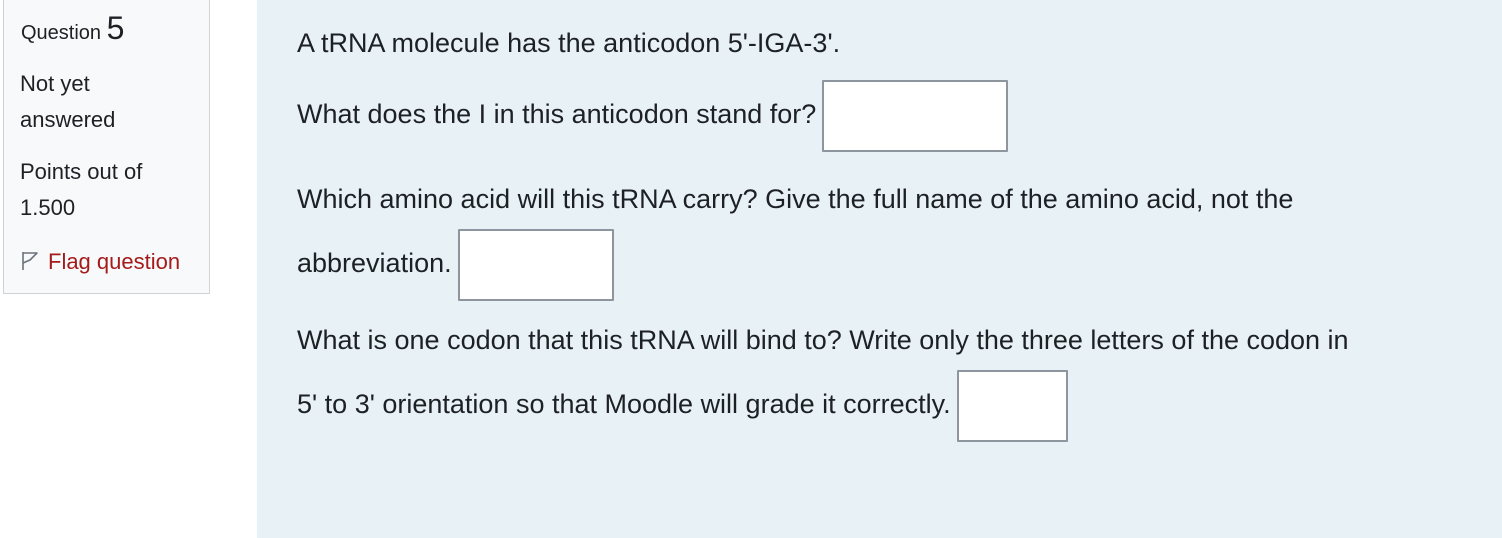 This screenshot has width=1502, height=538. What do you see at coordinates (68, 101) in the screenshot?
I see `question-state: Not yet answered` at bounding box center [68, 101].